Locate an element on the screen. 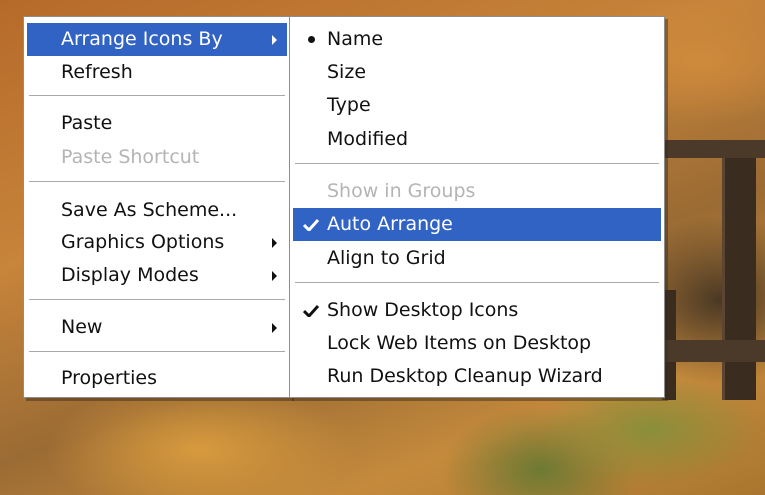  submenu-item-lock-web-items: Lock Web Items on Desktop is located at coordinates (477, 343).